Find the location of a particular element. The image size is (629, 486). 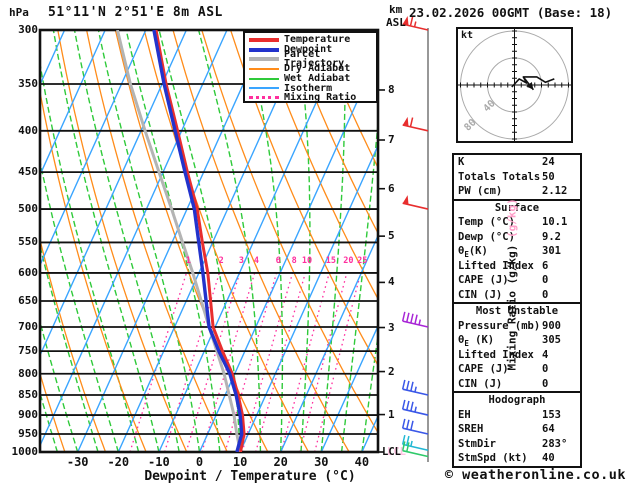

legend-item-label: Temperature is located at coordinates (317, 40).